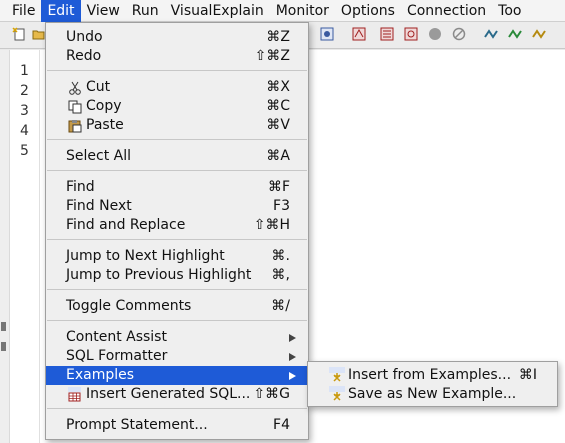  What do you see at coordinates (20, 11) in the screenshot?
I see `menu-file: File` at bounding box center [20, 11].